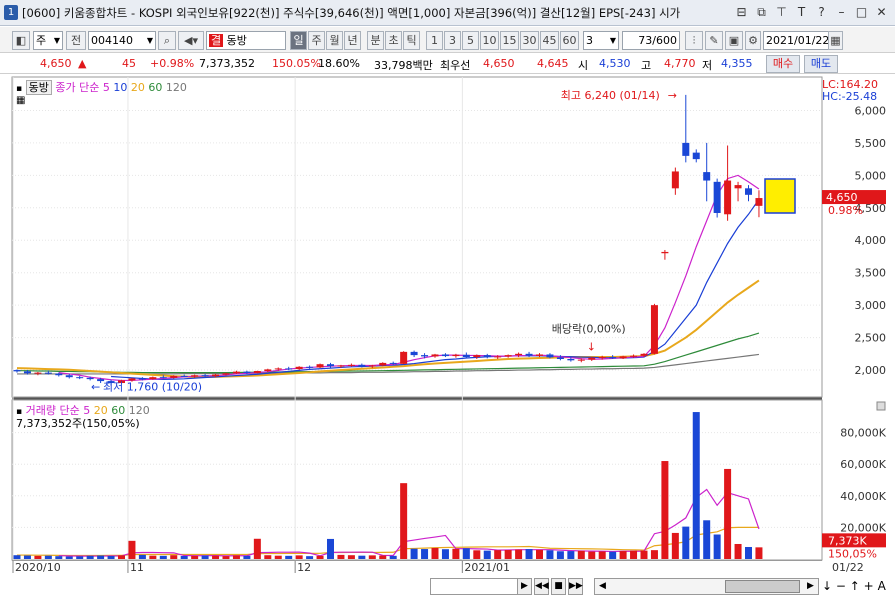 The image size is (895, 606). I want to click on stock-name-field: 결 동방, so click(246, 40).